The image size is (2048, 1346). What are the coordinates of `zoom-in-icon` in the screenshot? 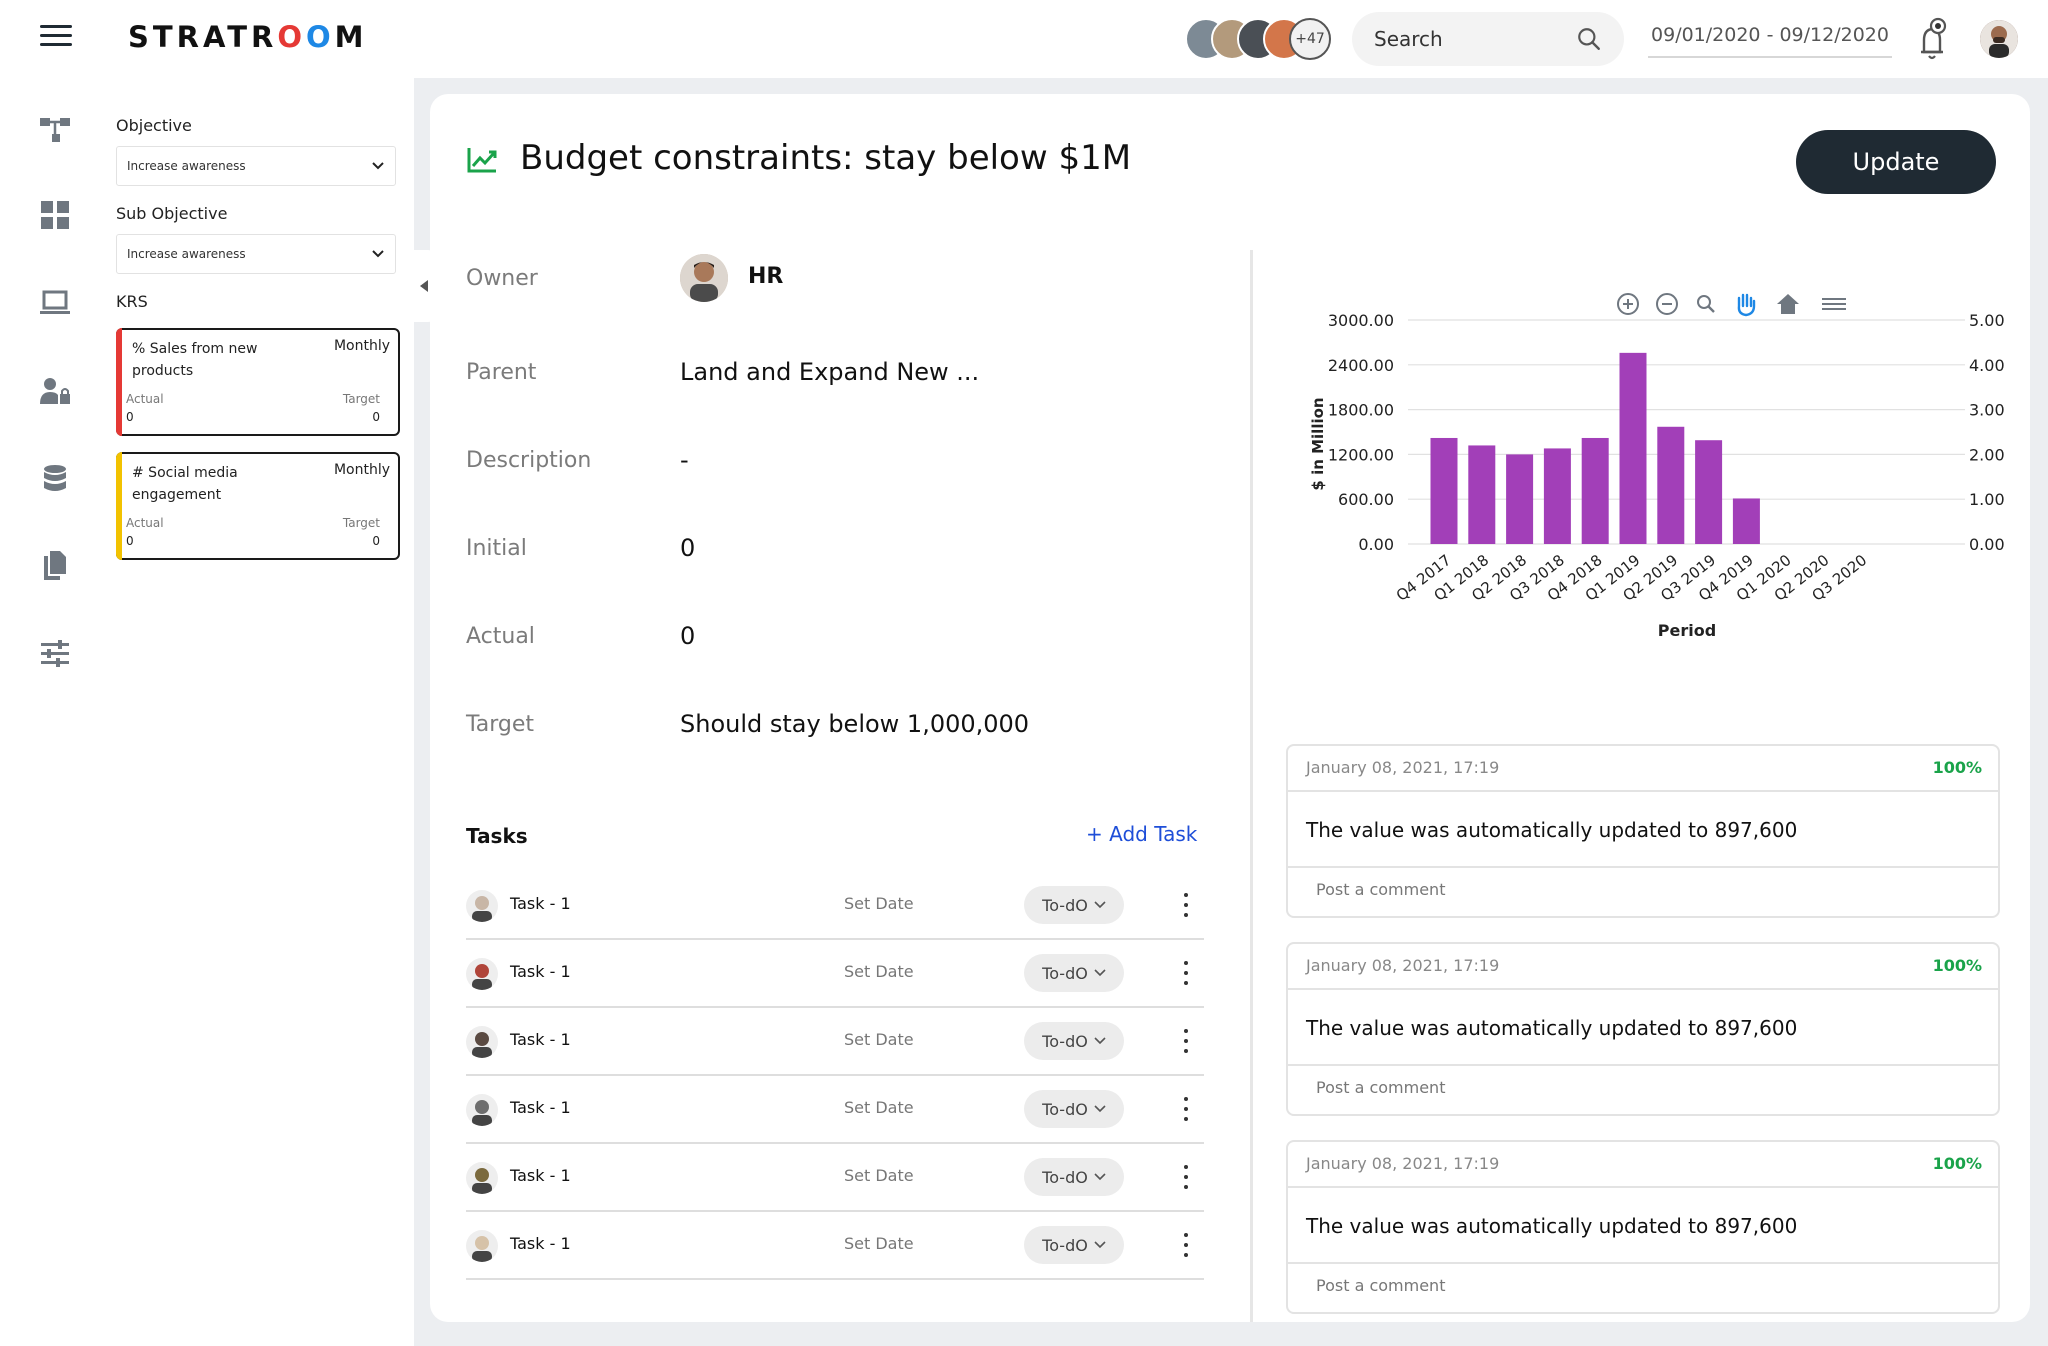 It's located at (1628, 304).